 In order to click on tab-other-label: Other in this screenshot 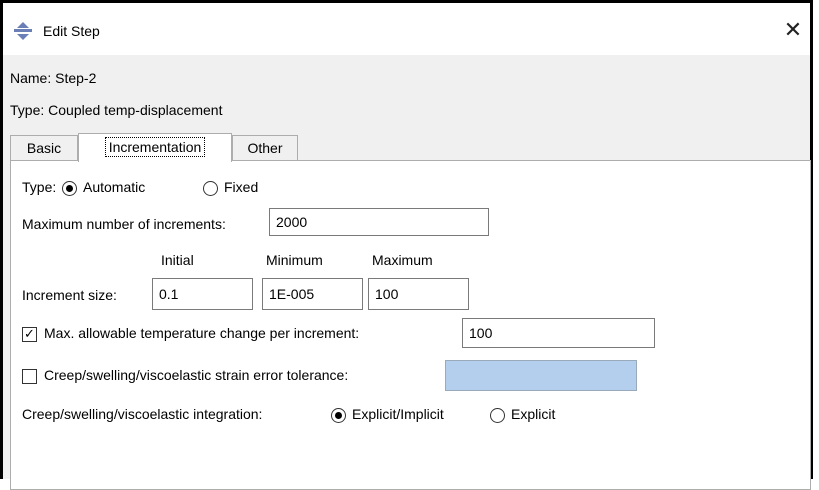, I will do `click(265, 148)`.